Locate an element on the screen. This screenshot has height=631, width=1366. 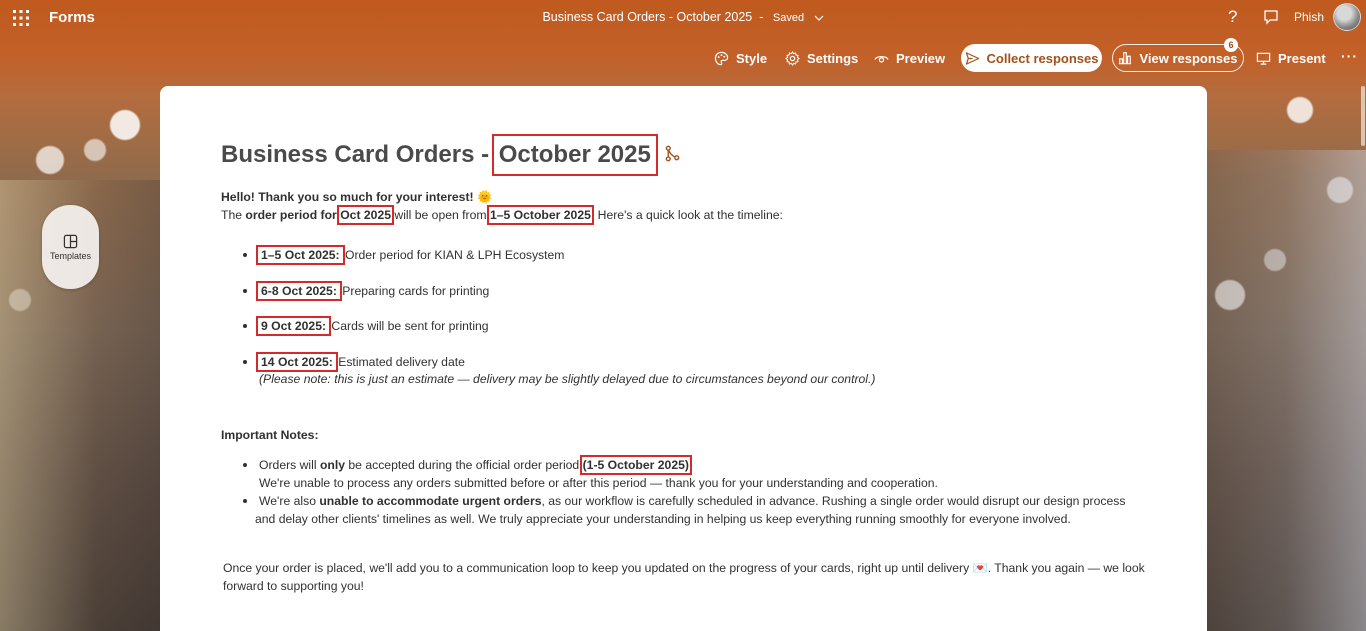
templates-label: Templates is located at coordinates (70, 255).